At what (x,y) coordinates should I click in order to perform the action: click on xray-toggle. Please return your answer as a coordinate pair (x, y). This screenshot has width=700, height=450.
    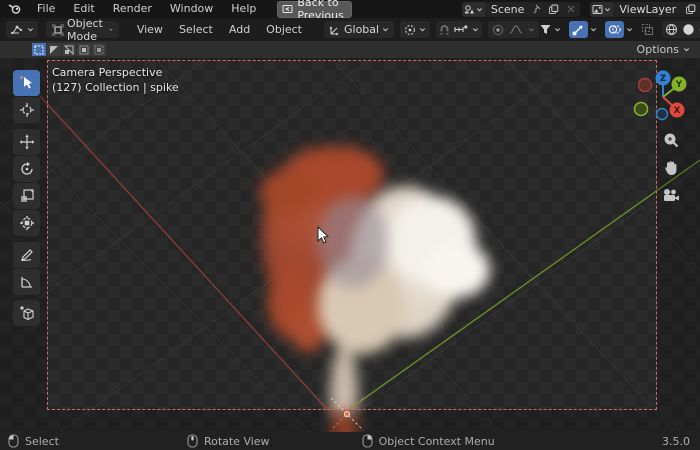
    Looking at the image, I should click on (647, 29).